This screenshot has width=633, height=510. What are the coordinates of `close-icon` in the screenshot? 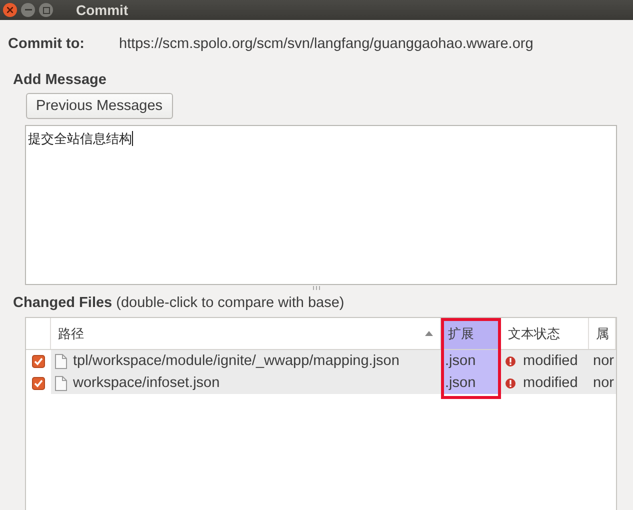 It's located at (10, 10).